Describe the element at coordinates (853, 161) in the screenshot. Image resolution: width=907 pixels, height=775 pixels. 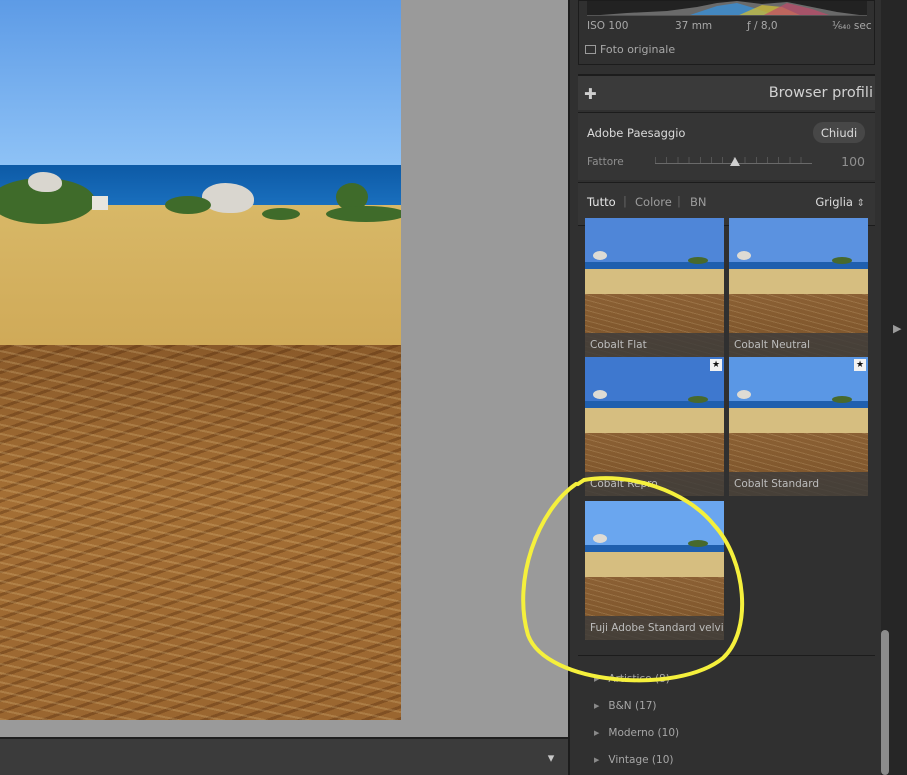
I see `amount-value: 100` at that location.